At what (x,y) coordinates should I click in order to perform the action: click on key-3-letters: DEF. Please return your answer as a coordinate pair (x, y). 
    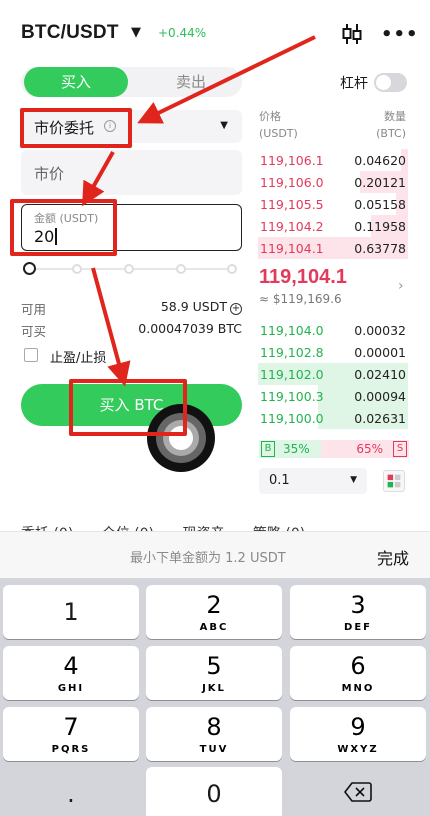
    Looking at the image, I should click on (358, 627).